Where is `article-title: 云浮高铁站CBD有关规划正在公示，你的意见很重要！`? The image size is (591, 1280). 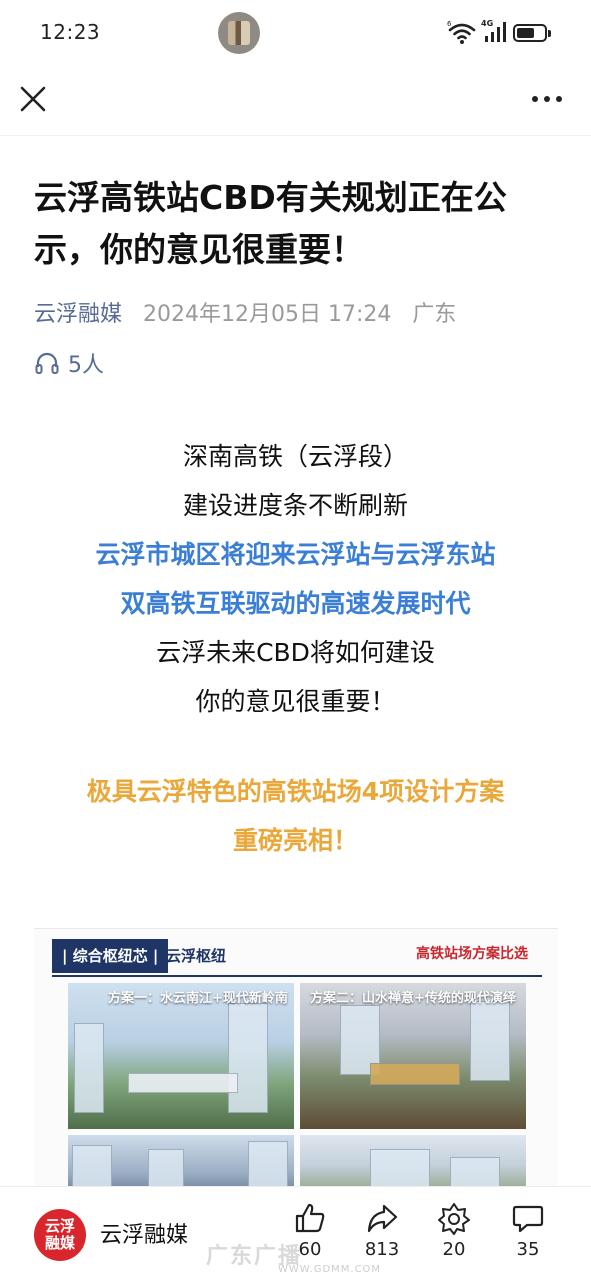
article-title: 云浮高铁站CBD有关规划正在公示，你的意见很重要！ is located at coordinates (270, 223).